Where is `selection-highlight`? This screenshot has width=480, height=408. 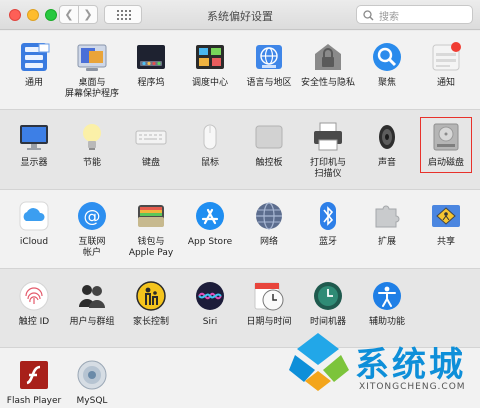
selection-highlight is located at coordinates (446, 145).